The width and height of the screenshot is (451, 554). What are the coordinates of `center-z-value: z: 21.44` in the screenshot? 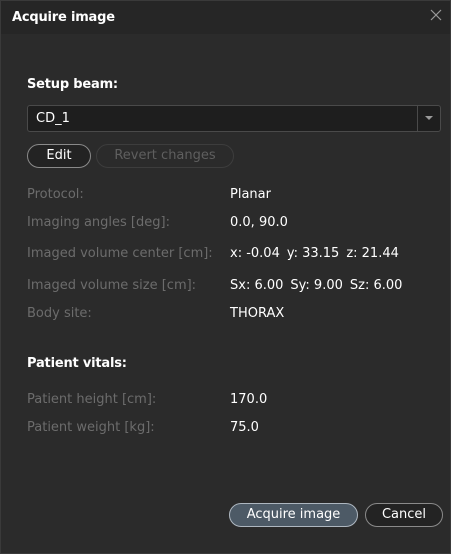 It's located at (372, 253).